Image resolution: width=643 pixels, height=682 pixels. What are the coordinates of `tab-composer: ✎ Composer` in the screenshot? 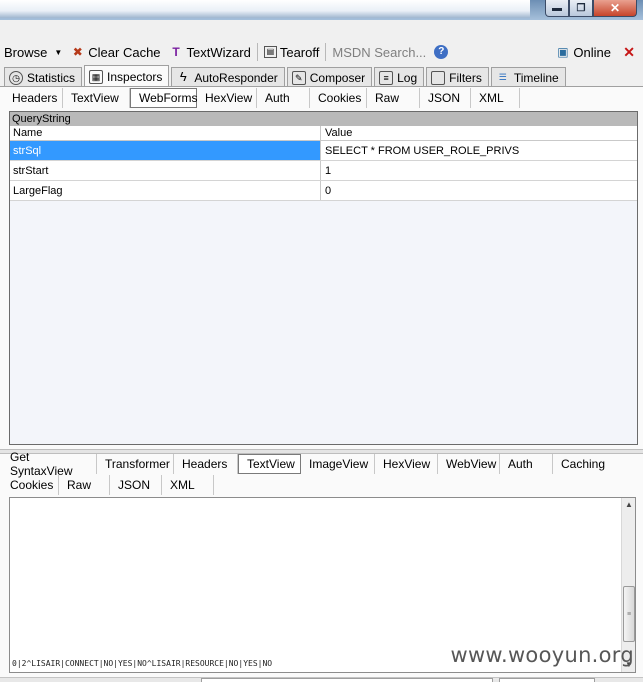 It's located at (329, 77).